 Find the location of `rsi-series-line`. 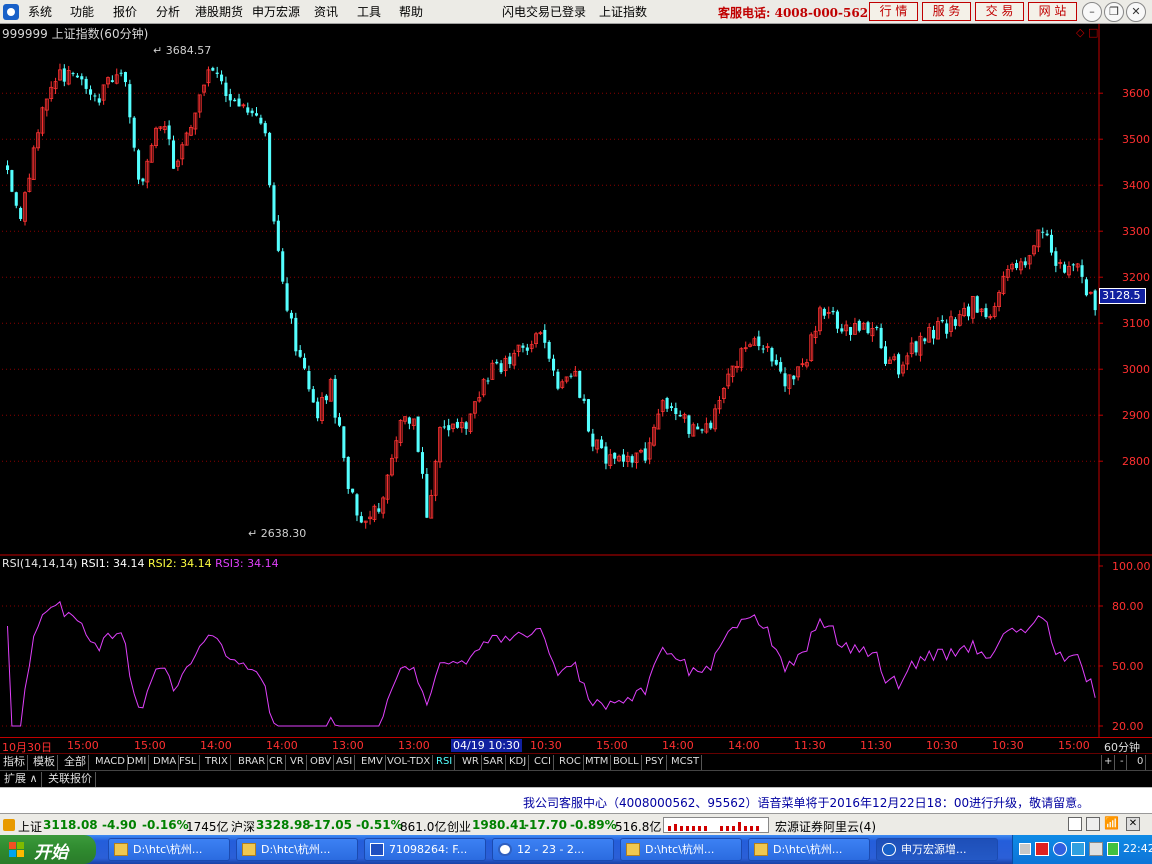

rsi-series-line is located at coordinates (551, 663).